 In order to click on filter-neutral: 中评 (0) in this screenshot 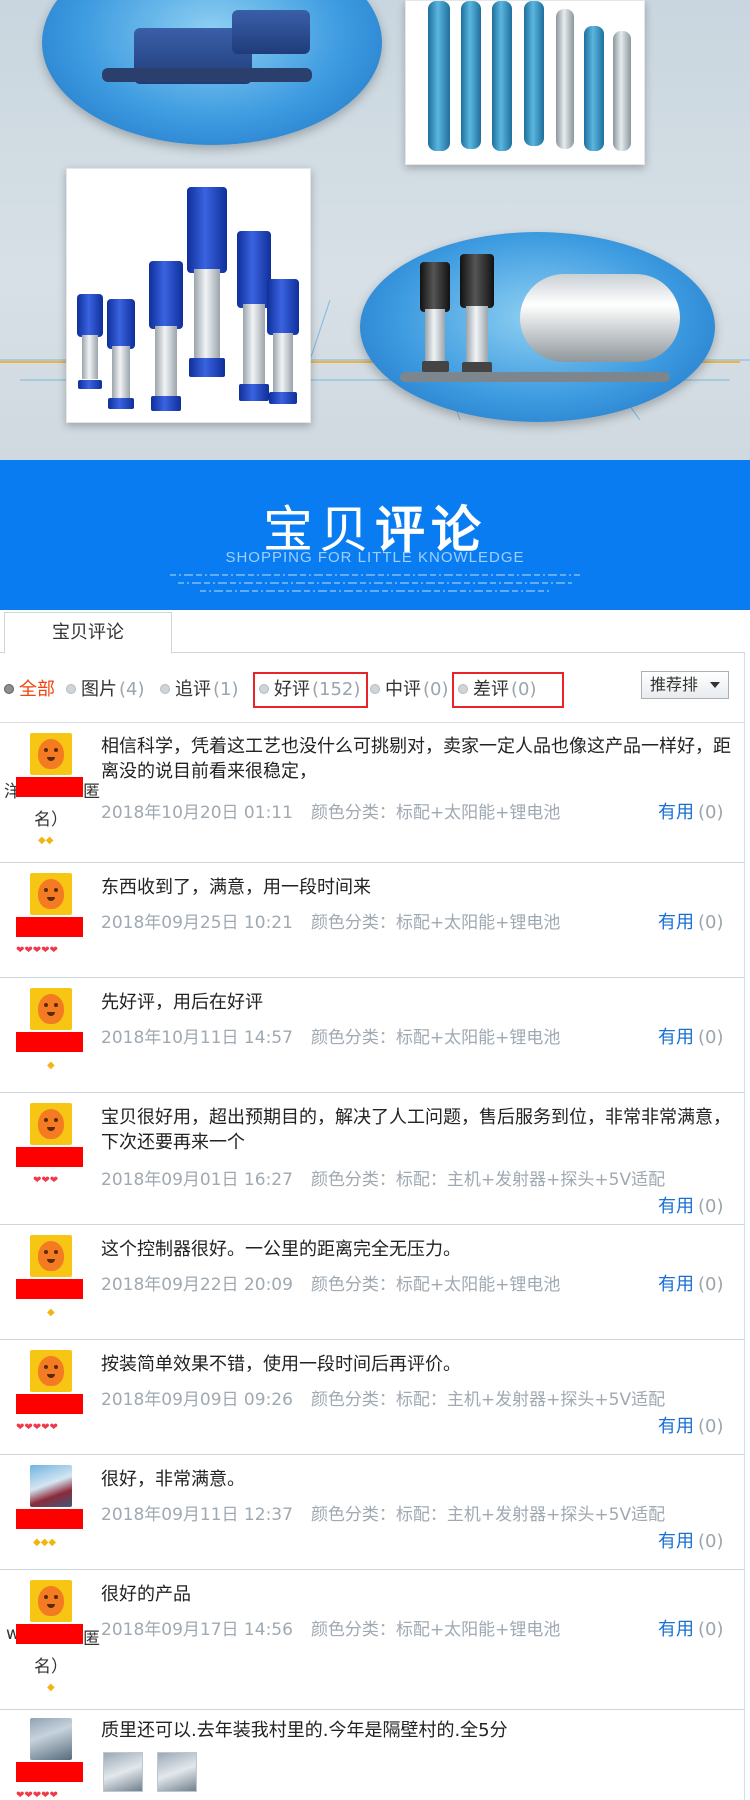, I will do `click(409, 690)`.